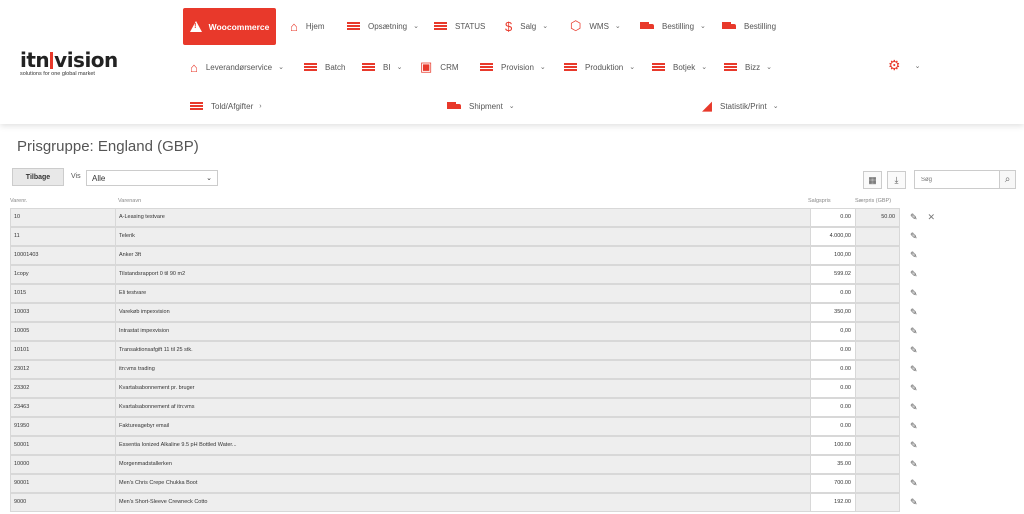  What do you see at coordinates (873, 201) in the screenshot?
I see `column-header-special: Særpris (GBP)` at bounding box center [873, 201].